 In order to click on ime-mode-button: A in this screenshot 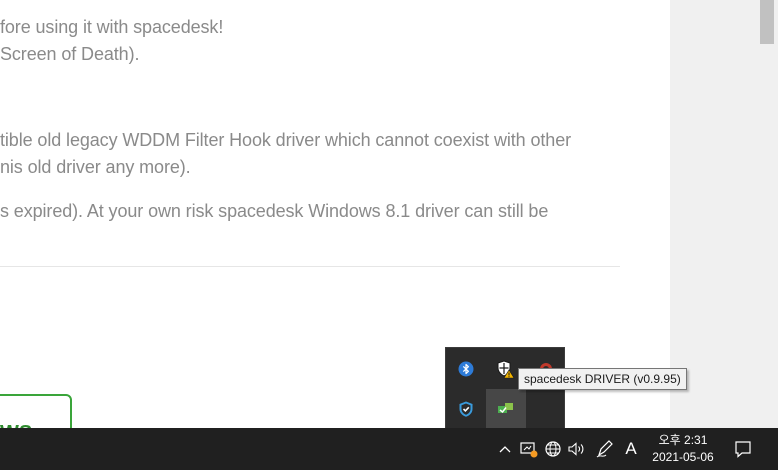, I will do `click(631, 449)`.